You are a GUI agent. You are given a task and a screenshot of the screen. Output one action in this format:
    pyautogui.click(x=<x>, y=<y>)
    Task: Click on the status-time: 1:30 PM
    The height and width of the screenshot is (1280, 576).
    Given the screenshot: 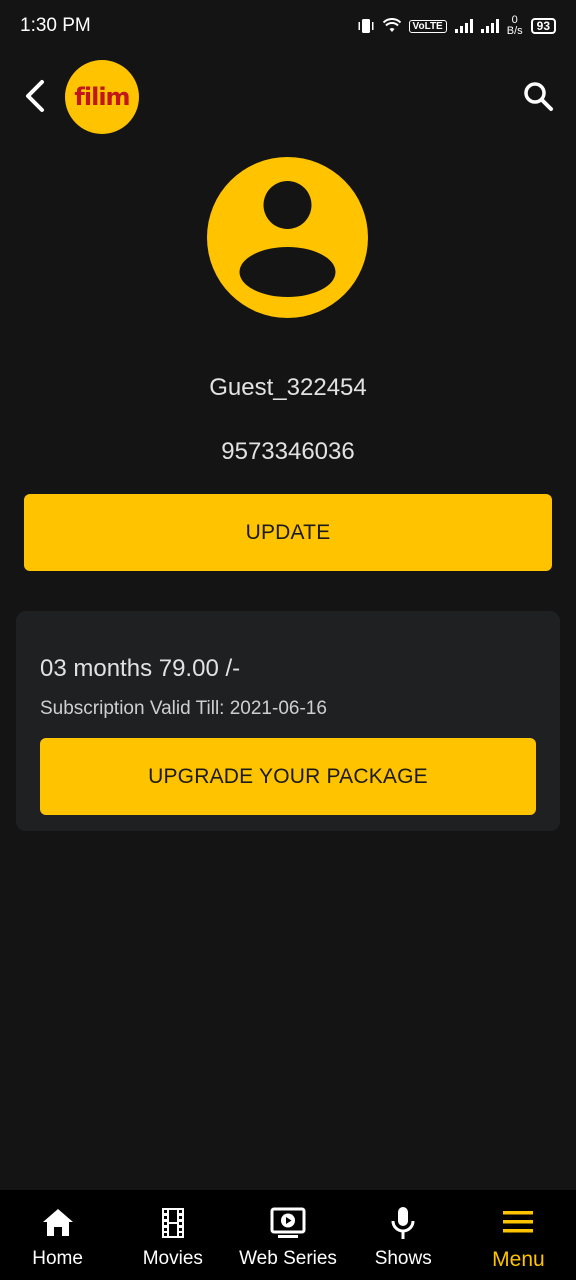 What is the action you would take?
    pyautogui.click(x=55, y=25)
    